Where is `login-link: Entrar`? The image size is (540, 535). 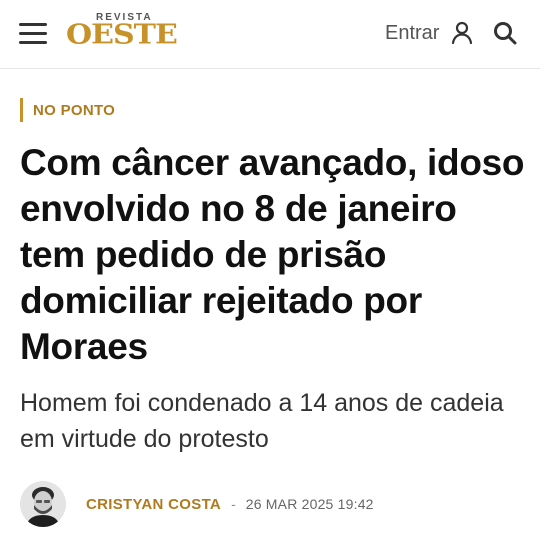 login-link: Entrar is located at coordinates (412, 33).